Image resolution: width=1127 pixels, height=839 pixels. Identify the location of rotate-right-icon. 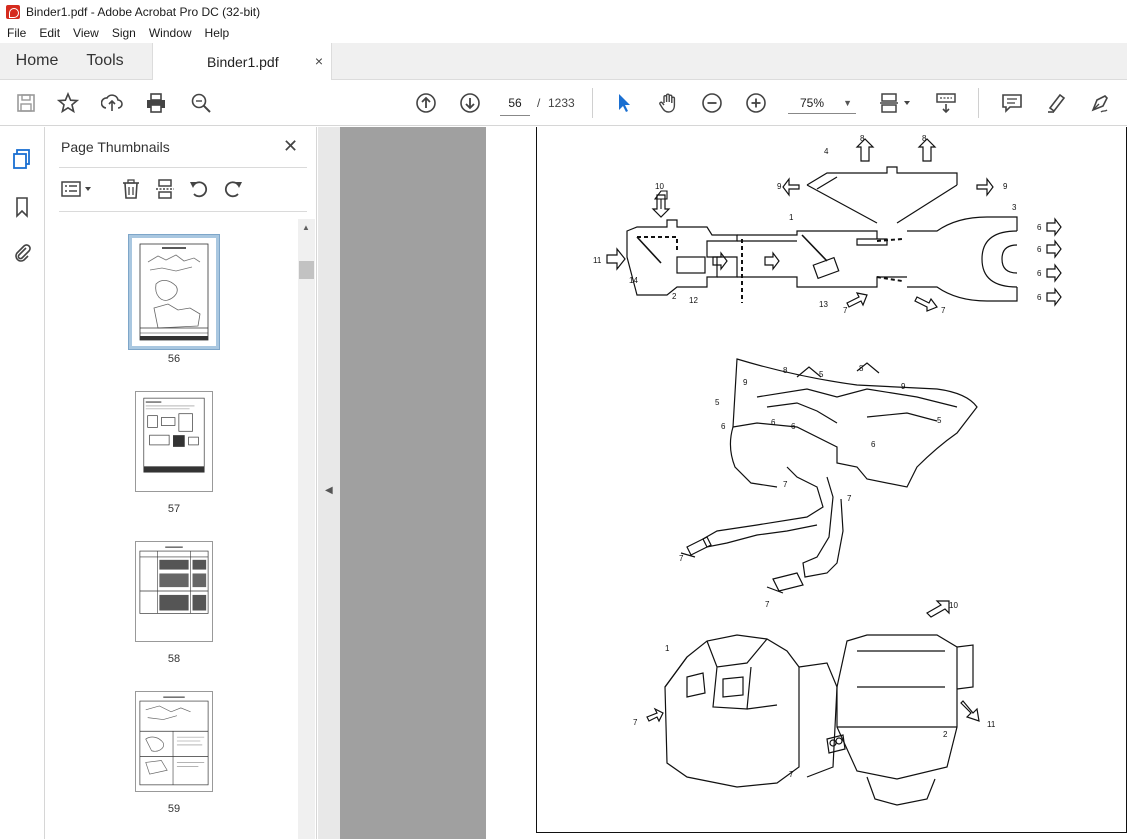
(233, 189).